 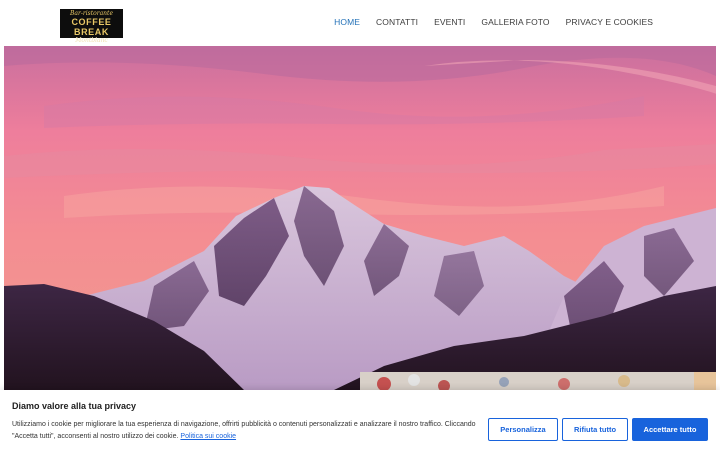 I want to click on logo-tagline: Bar-ristorante, so click(x=91, y=13).